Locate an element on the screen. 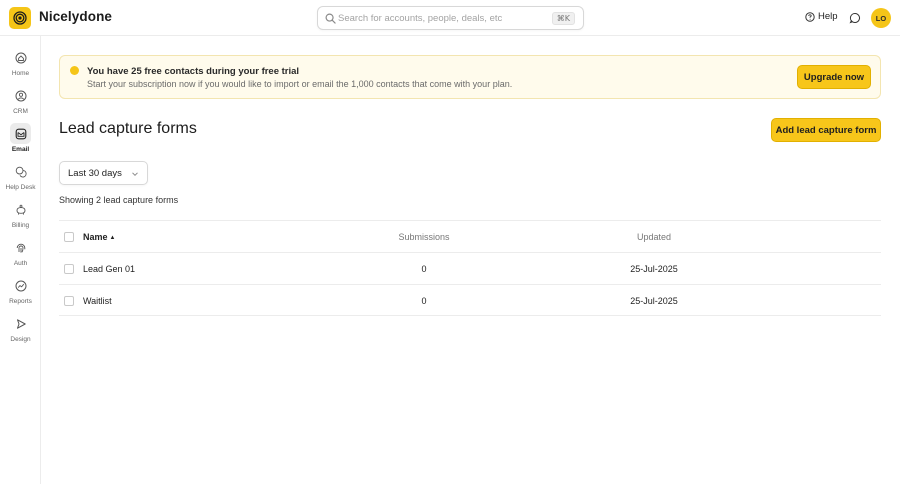 The image size is (900, 484). avatar: LO is located at coordinates (881, 18).